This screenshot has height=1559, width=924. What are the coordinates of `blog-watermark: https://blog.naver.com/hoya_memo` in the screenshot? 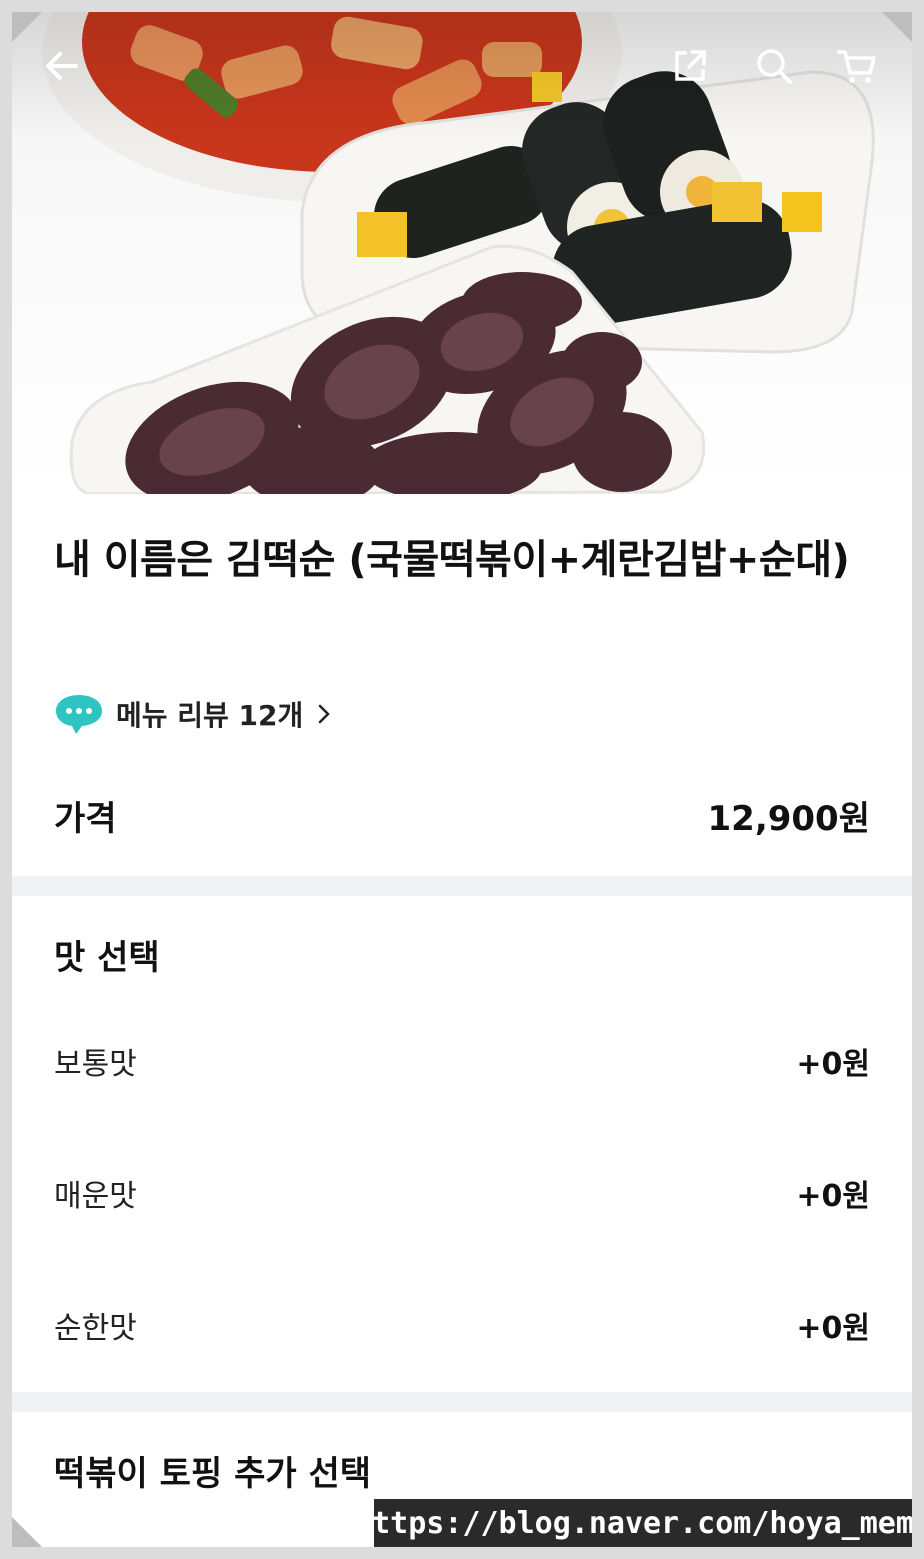 It's located at (633, 1523).